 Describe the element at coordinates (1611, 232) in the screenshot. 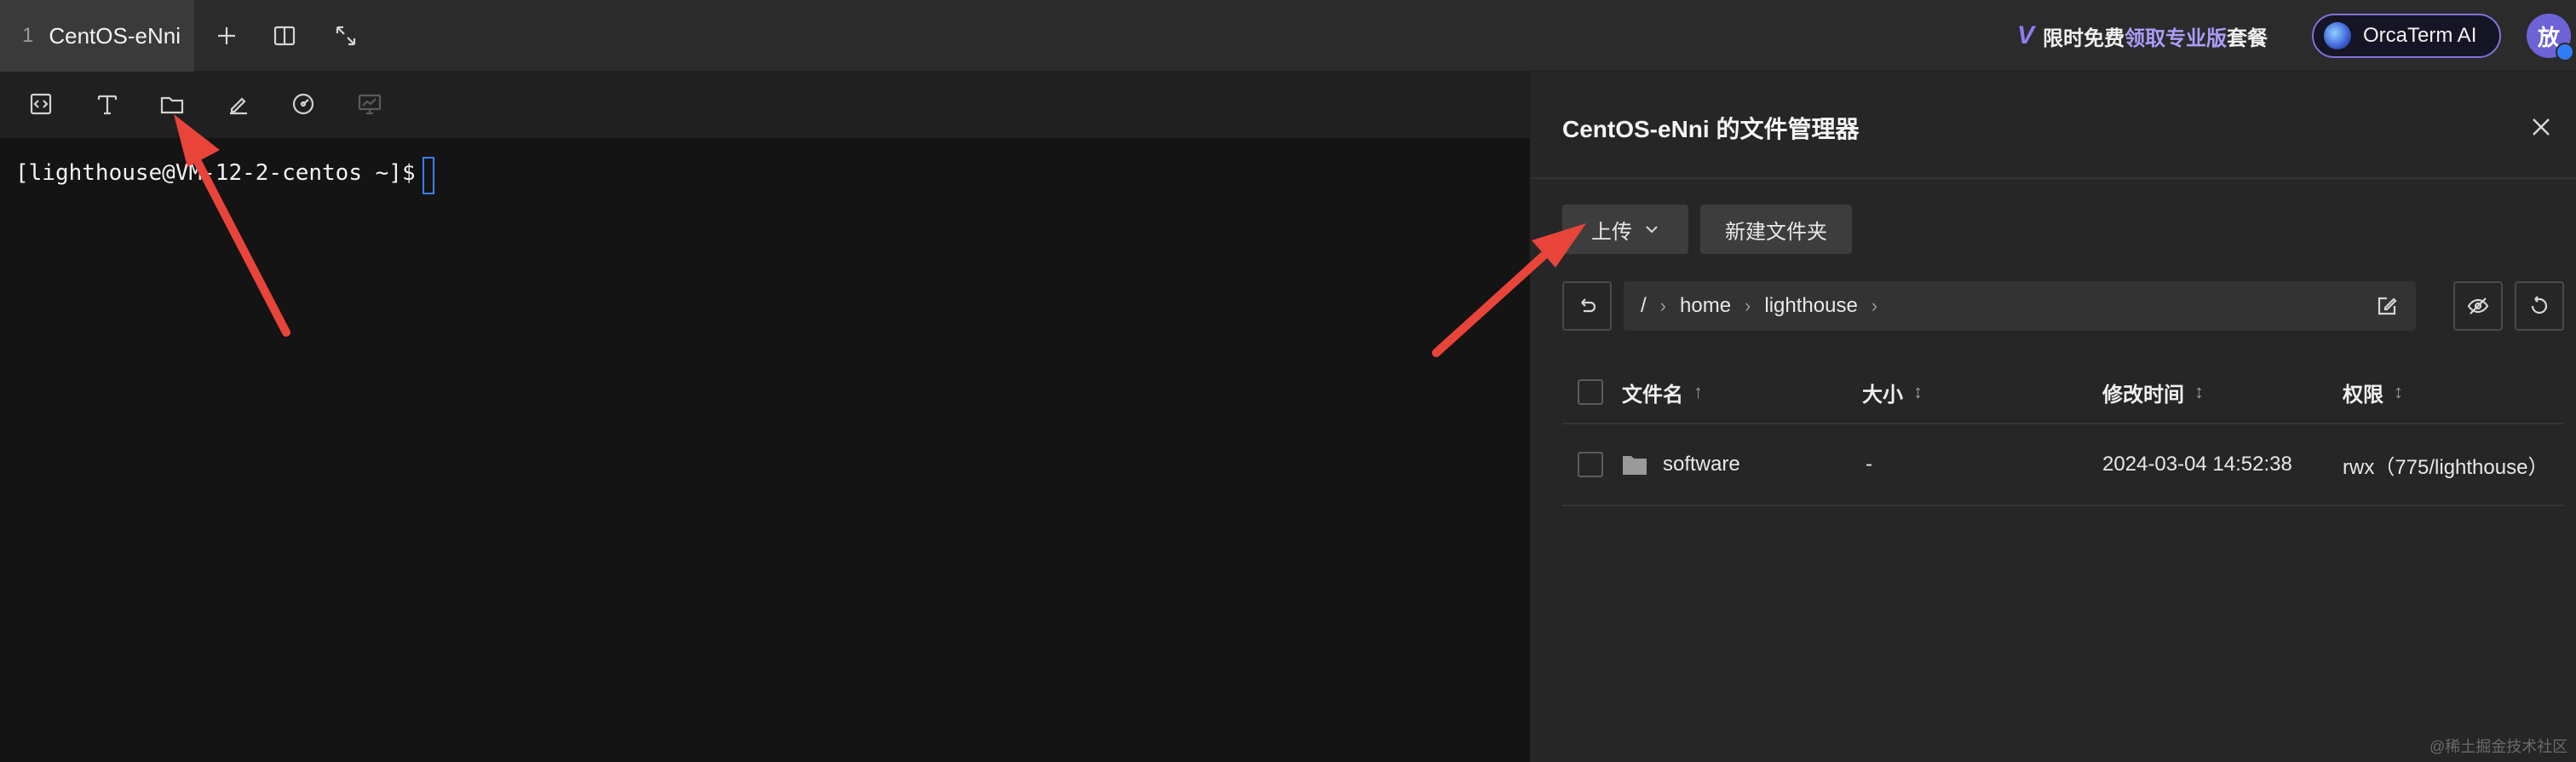

I see `upload-label: 上传` at that location.